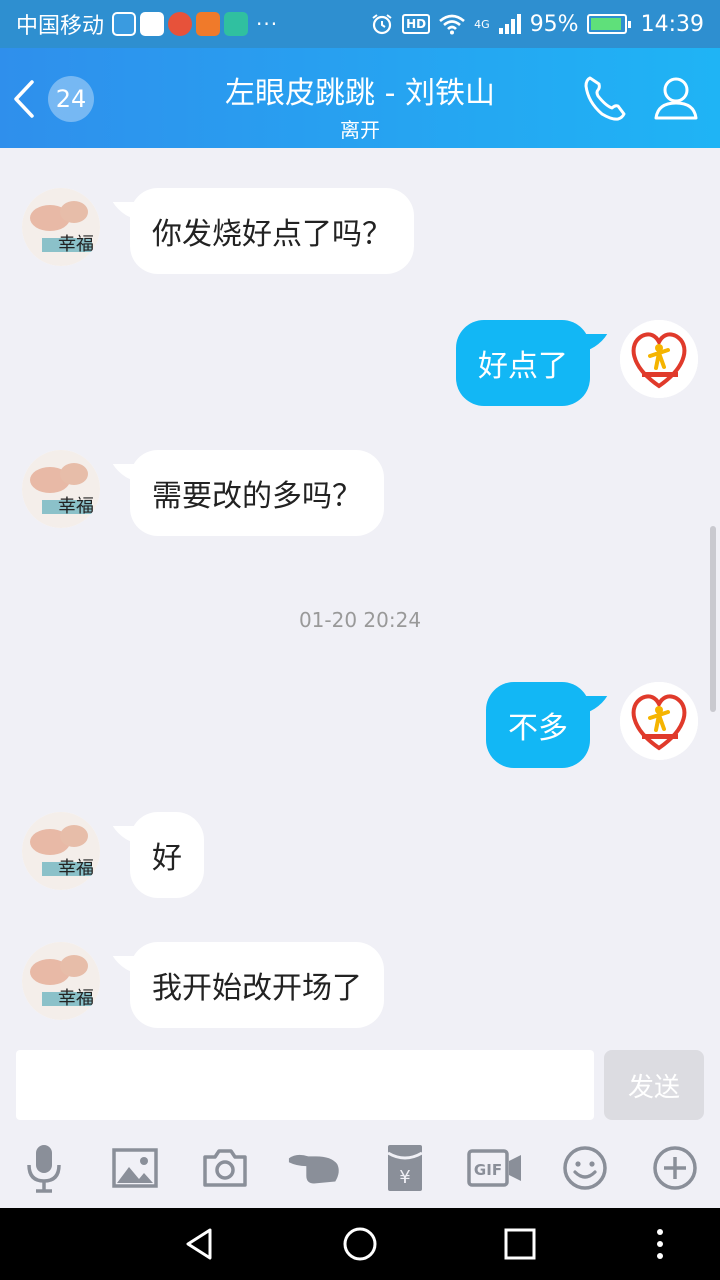  I want to click on network-type: 4G, so click(482, 24).